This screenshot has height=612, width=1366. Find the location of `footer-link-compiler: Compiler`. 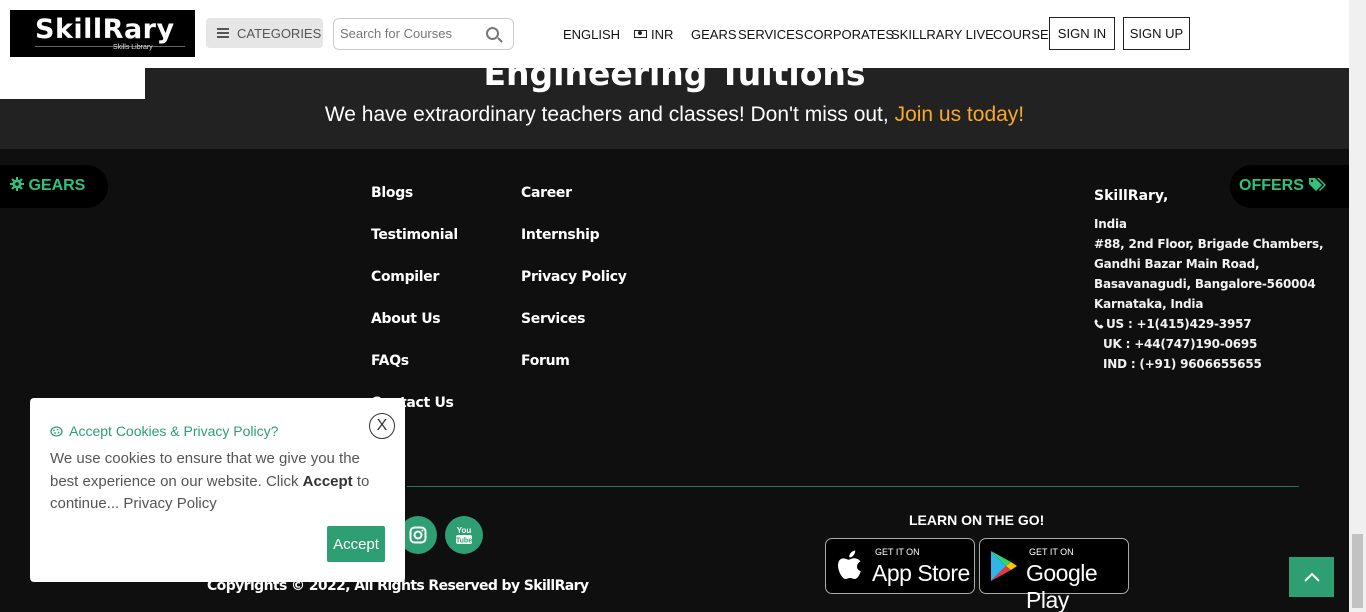

footer-link-compiler: Compiler is located at coordinates (405, 277).